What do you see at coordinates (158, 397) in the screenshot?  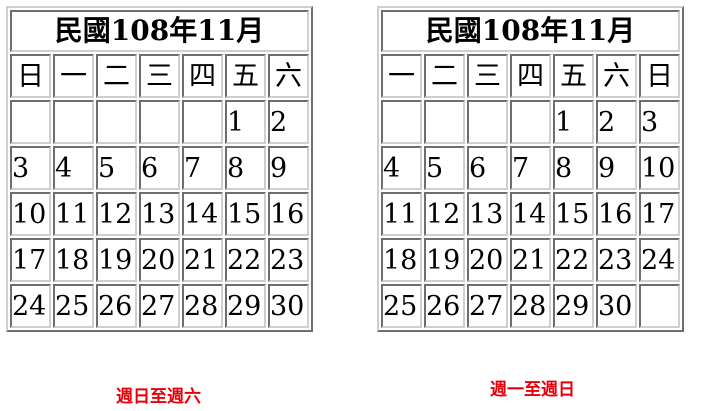 I see `caption-sunday-to-saturday: 週日至週六` at bounding box center [158, 397].